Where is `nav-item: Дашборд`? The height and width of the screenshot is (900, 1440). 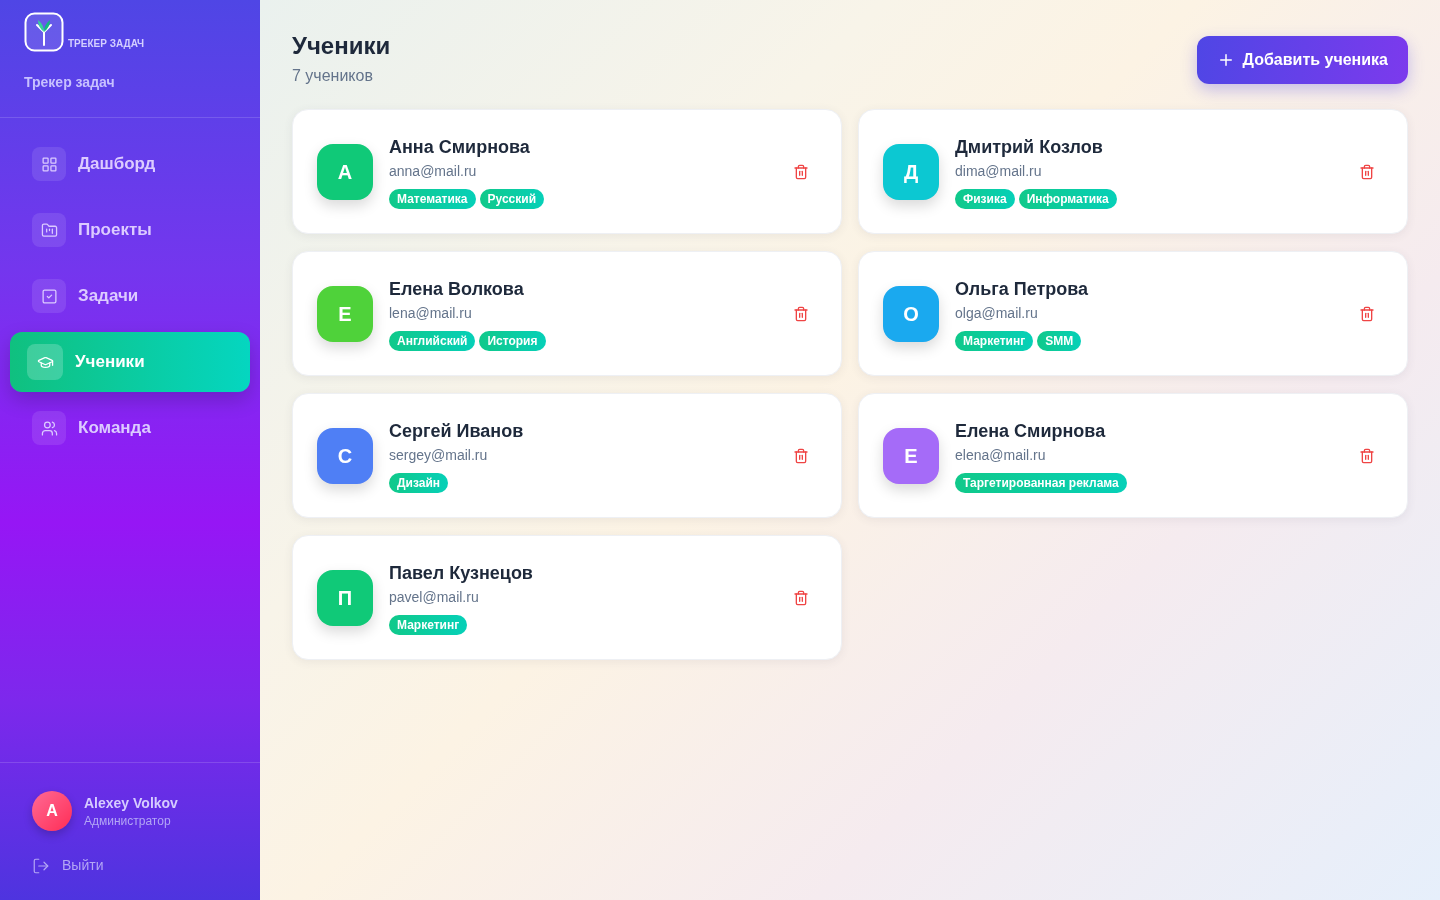
nav-item: Дашборд is located at coordinates (130, 164).